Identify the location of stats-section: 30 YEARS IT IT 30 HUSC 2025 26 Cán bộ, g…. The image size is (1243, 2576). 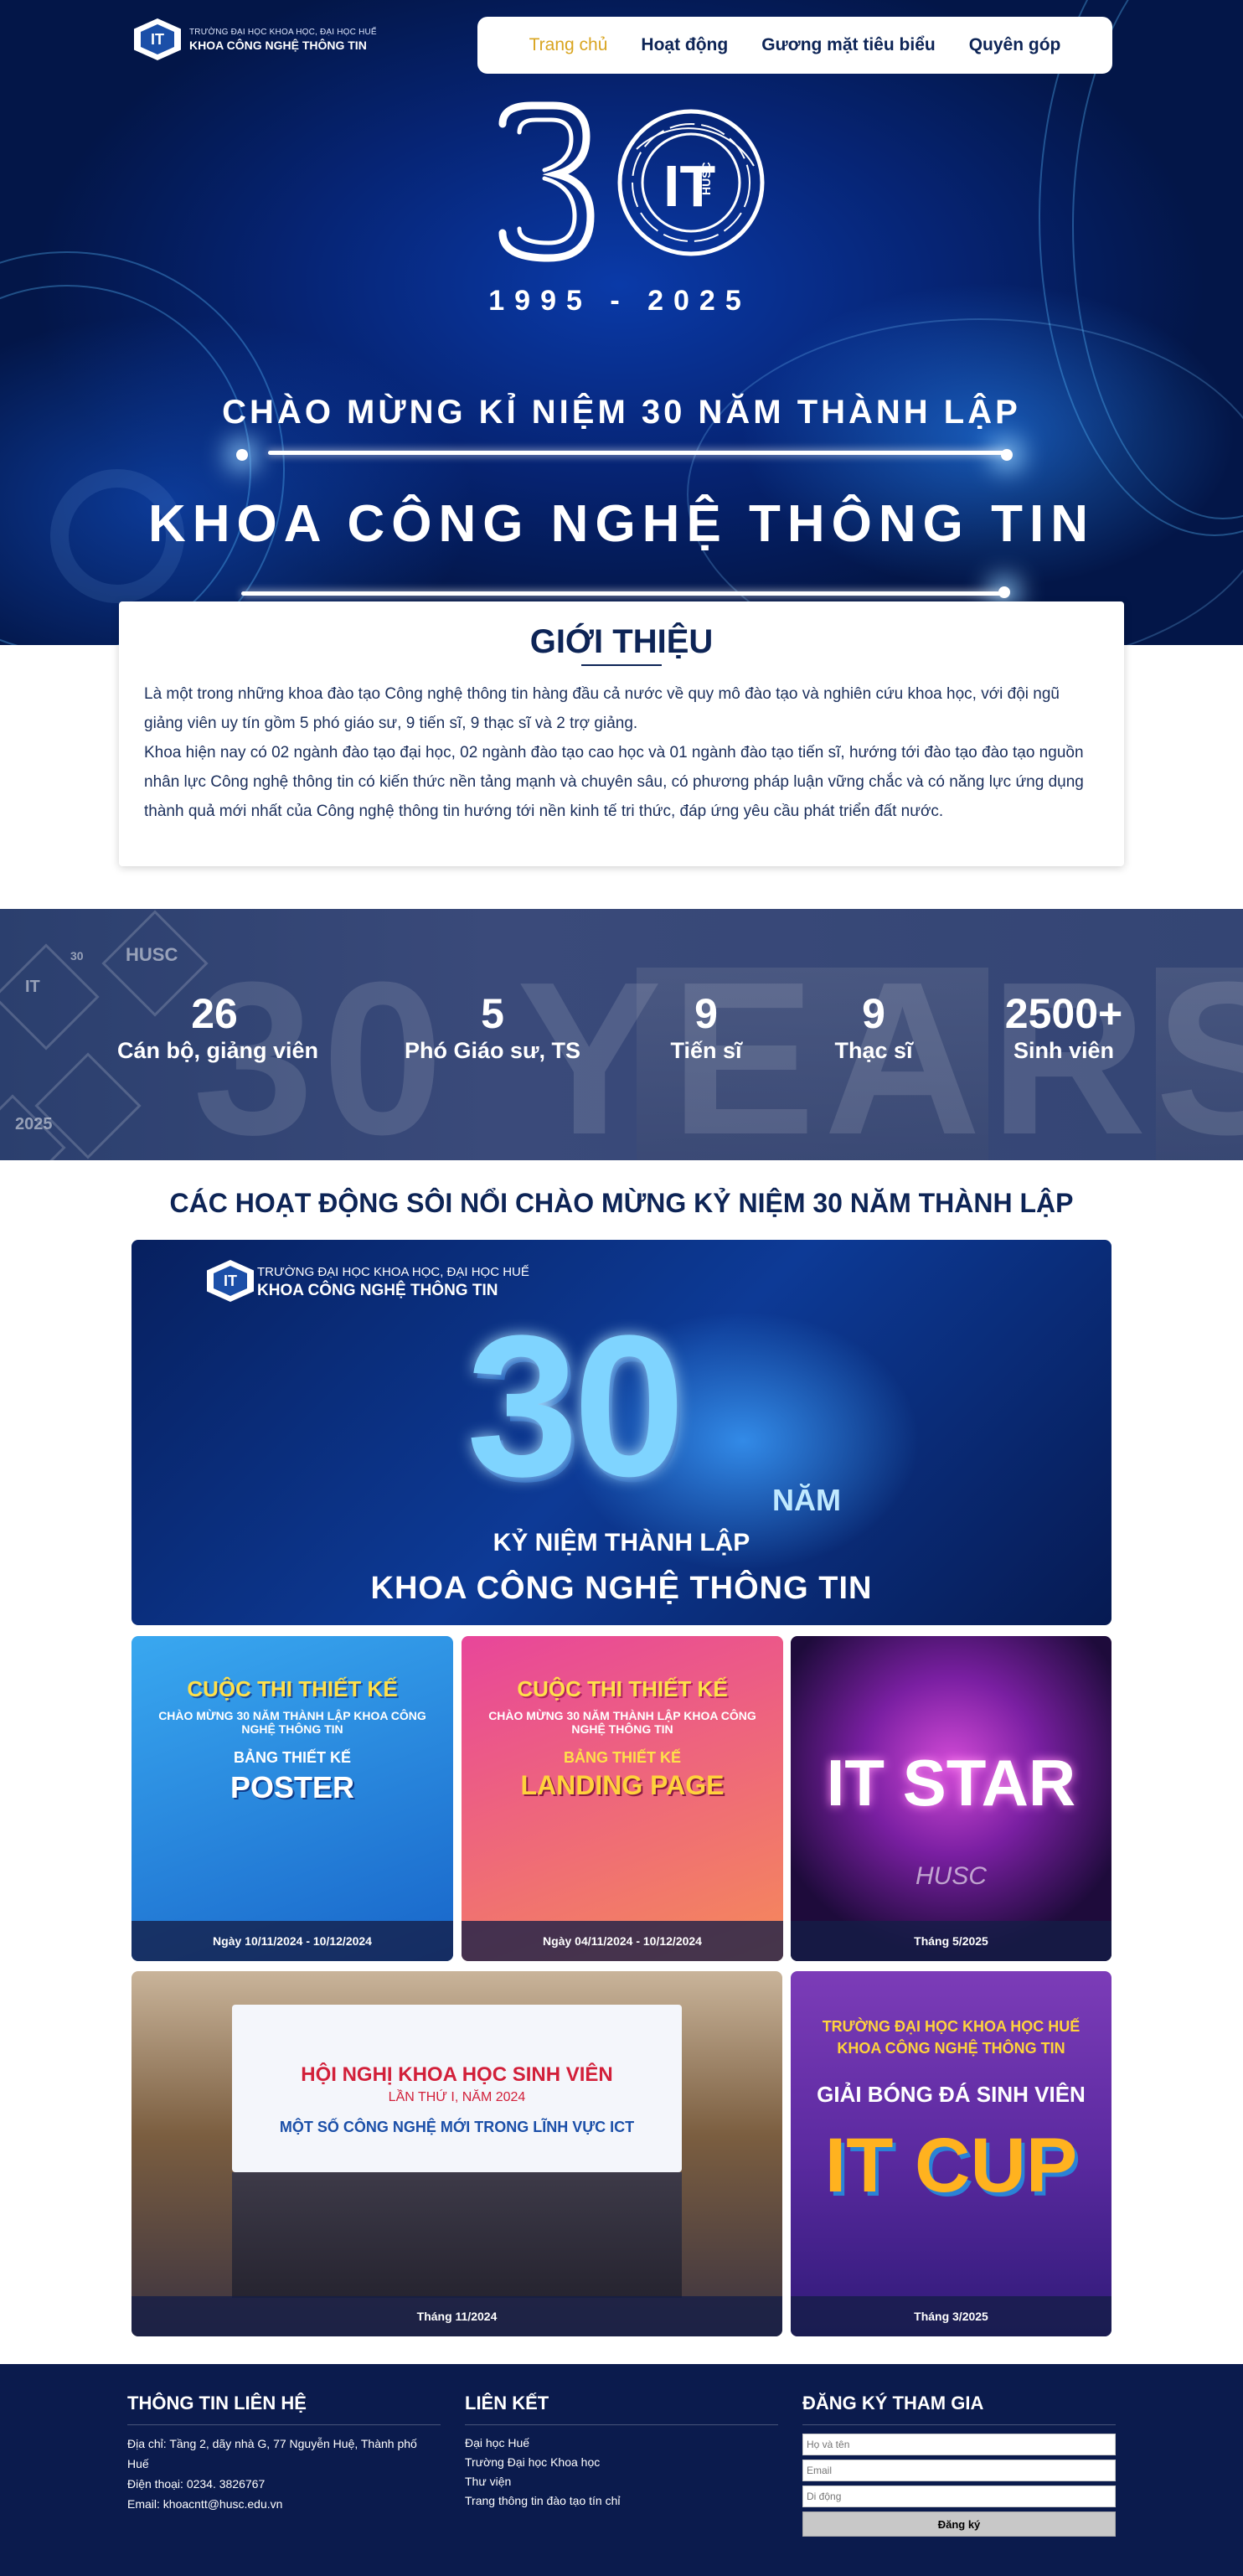
(621, 1034).